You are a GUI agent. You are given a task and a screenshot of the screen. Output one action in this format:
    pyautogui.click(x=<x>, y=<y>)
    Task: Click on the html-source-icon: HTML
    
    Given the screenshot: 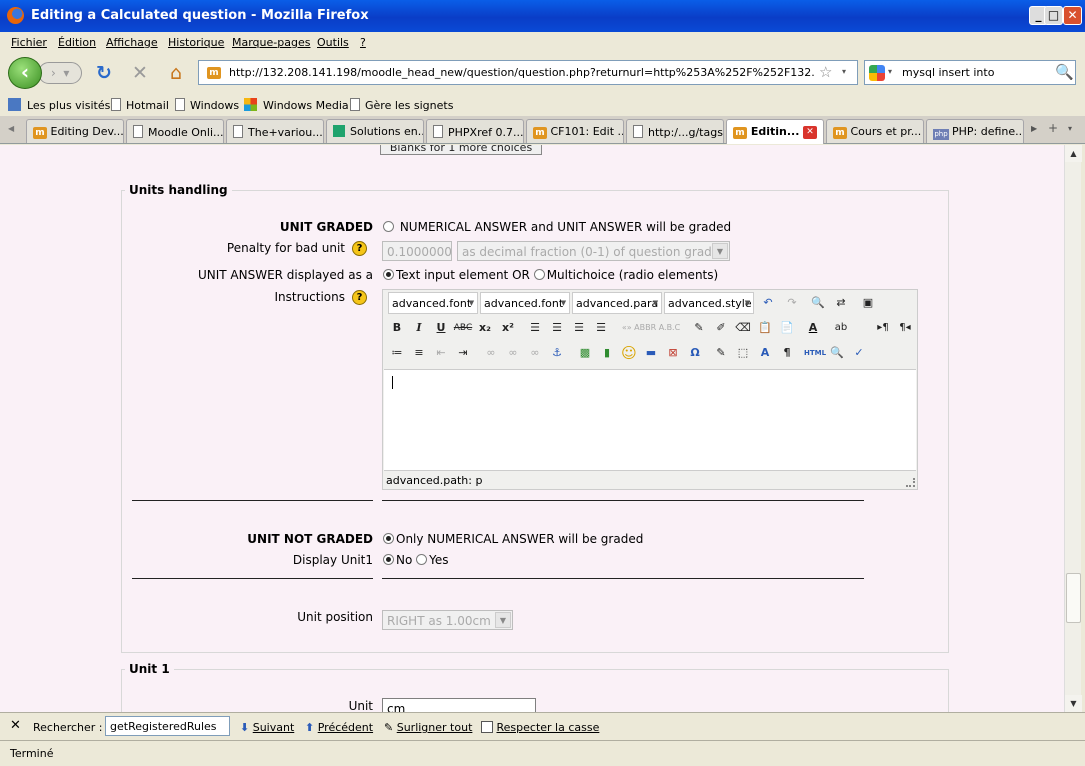 What is the action you would take?
    pyautogui.click(x=815, y=353)
    